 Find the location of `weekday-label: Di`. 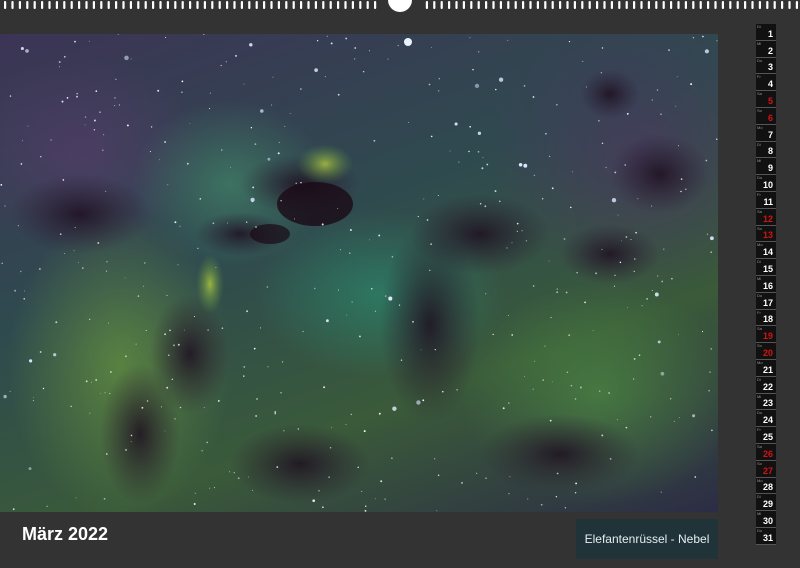

weekday-label: Di is located at coordinates (759, 262).